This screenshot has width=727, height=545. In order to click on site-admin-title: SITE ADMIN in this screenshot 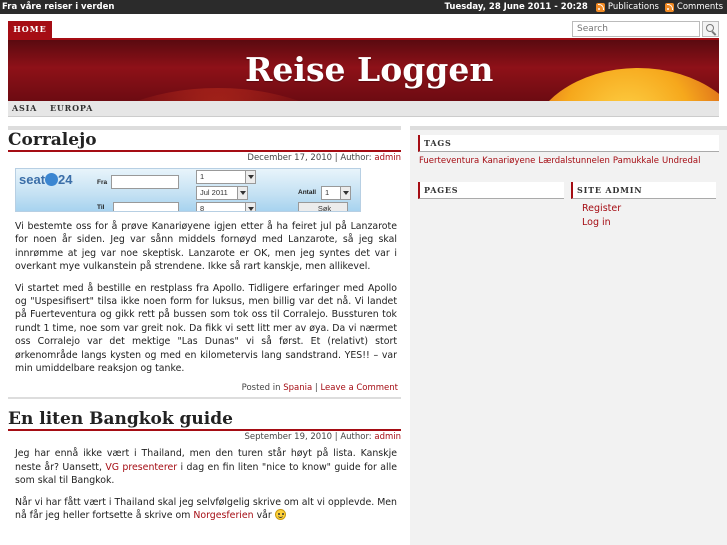, I will do `click(643, 190)`.